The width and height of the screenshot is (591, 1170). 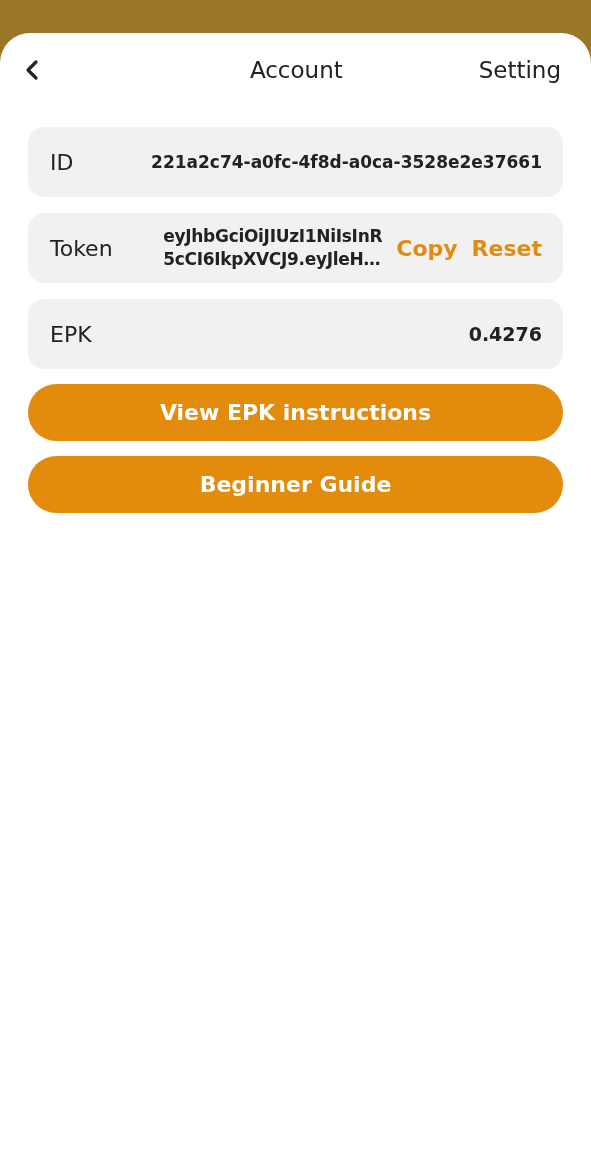 What do you see at coordinates (505, 334) in the screenshot?
I see `field-value: 0.4276` at bounding box center [505, 334].